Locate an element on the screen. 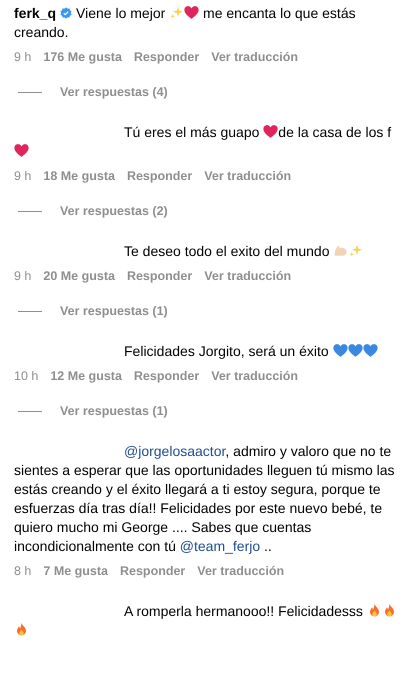  mention-link: @jorgelosaactor is located at coordinates (175, 451).